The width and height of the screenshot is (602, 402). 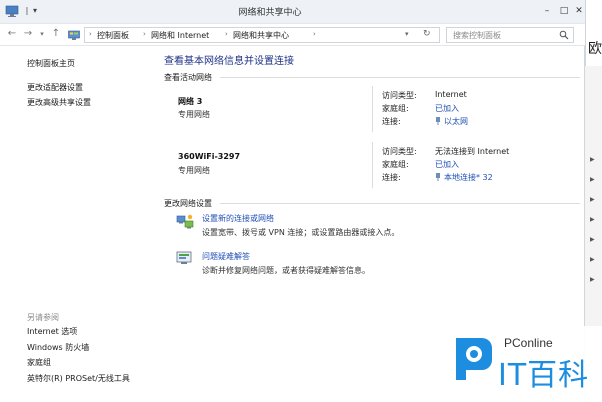 I want to click on see-also-internet-options: Internet 选项, so click(x=52, y=331).